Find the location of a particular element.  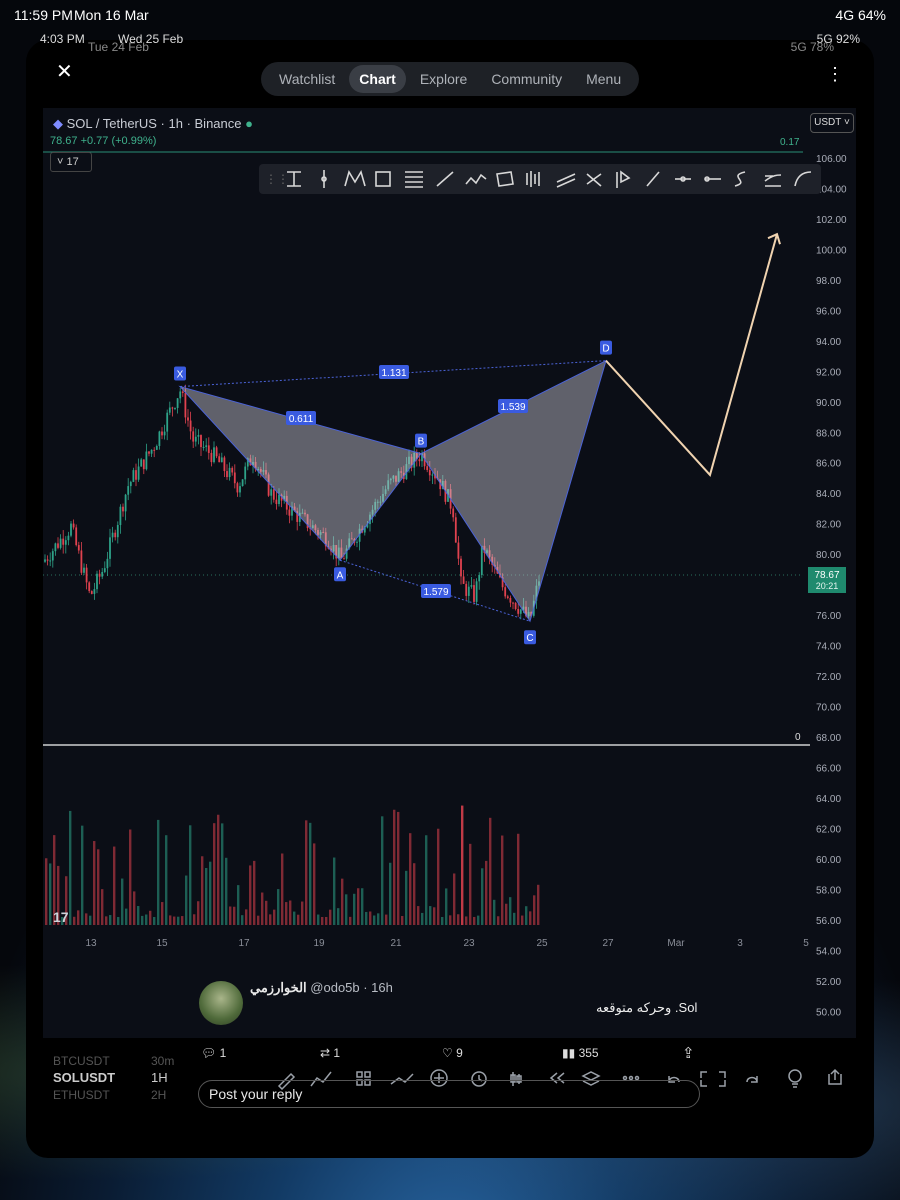

like-action: ♡ 9 is located at coordinates (452, 1053).